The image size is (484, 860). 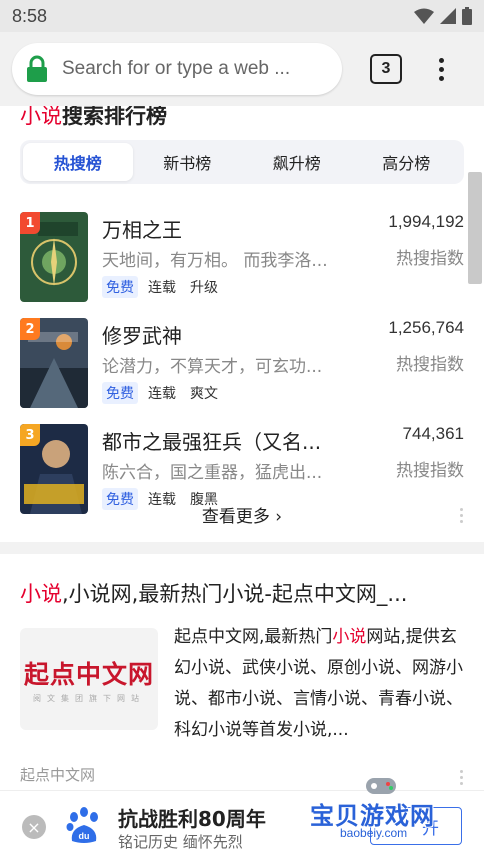 I want to click on book-tags: 免费 连载 爽文, so click(x=162, y=393).